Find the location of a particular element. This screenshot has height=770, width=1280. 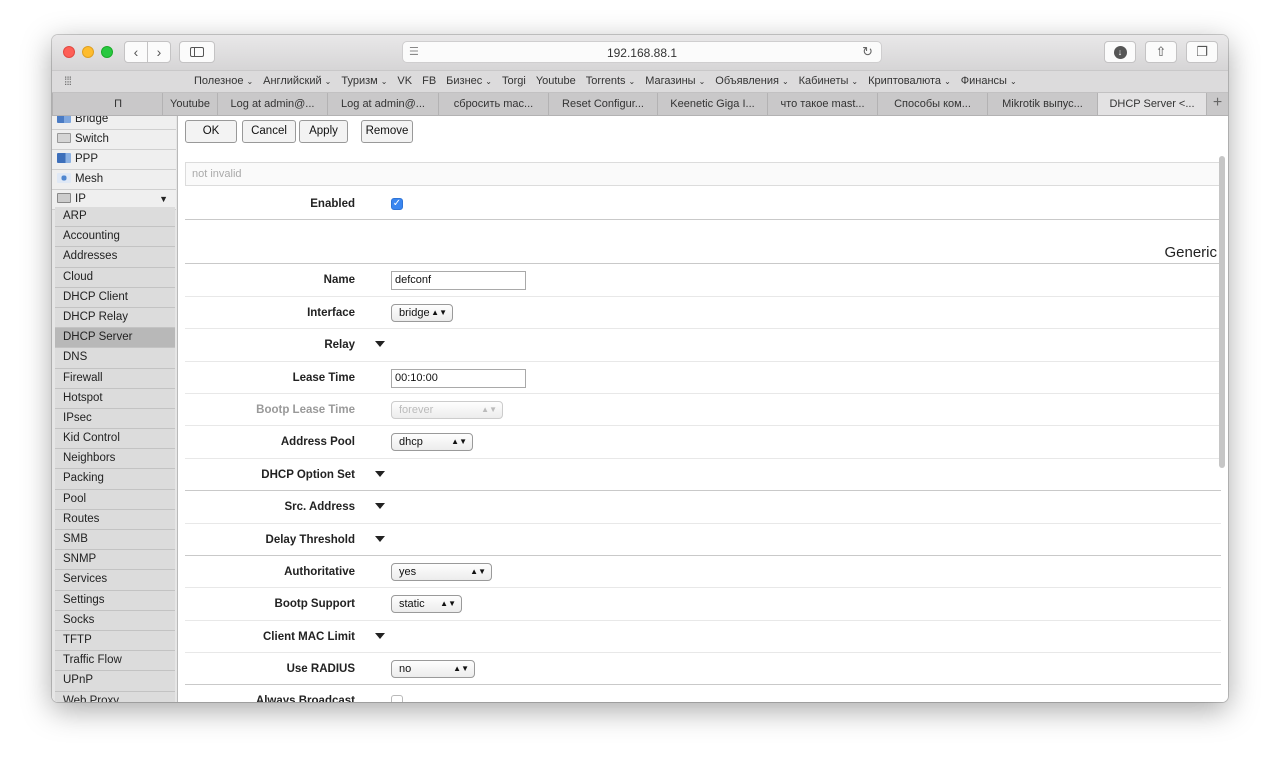

sidebar-item-ppp: PPP is located at coordinates (114, 160).